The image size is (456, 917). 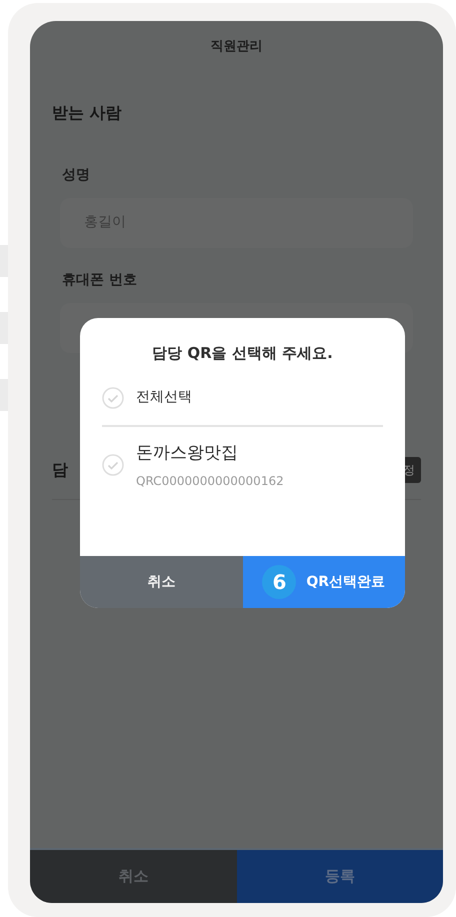 I want to click on register-button: 등록, so click(x=339, y=875).